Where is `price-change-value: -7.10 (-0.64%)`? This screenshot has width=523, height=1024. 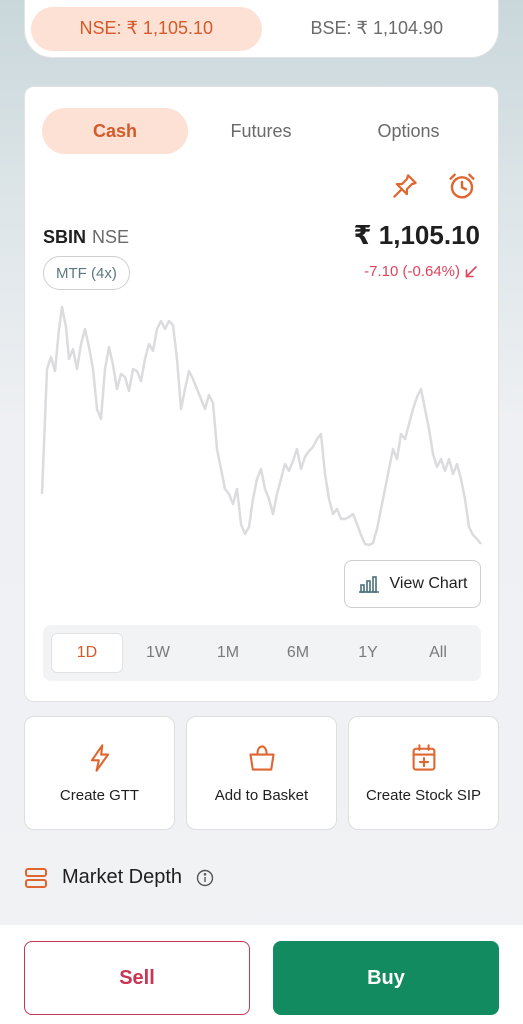
price-change-value: -7.10 (-0.64%) is located at coordinates (412, 271).